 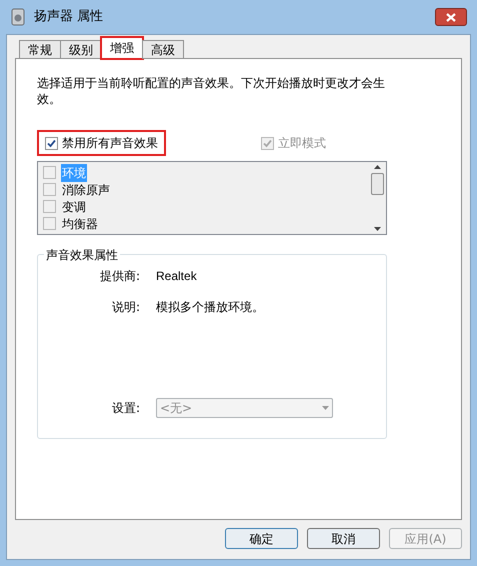 I want to click on field-label: 设置:, so click(x=125, y=408).